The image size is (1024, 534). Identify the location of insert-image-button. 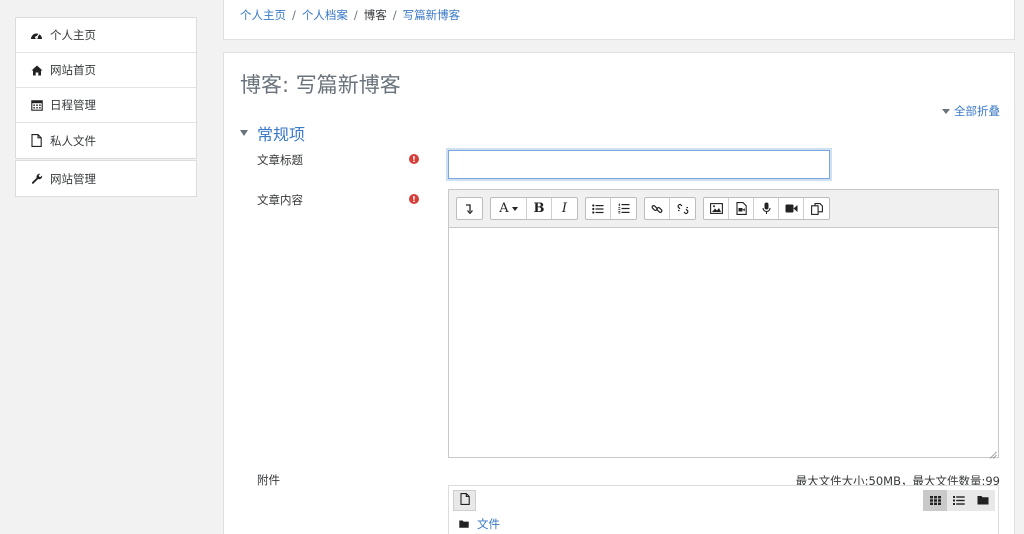
(716, 208).